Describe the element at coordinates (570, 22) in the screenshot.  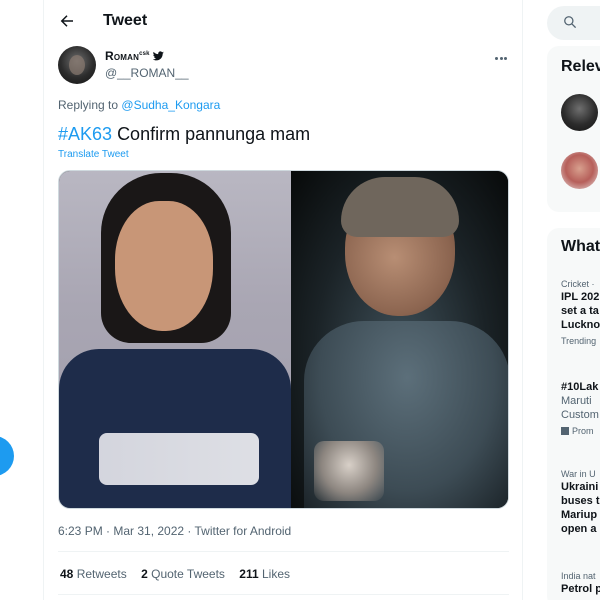
I see `search-icon` at that location.